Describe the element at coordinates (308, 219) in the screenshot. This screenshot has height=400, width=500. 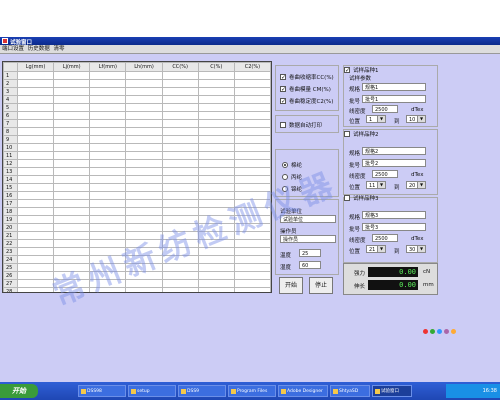
I see `unit-input: 试验单位` at that location.